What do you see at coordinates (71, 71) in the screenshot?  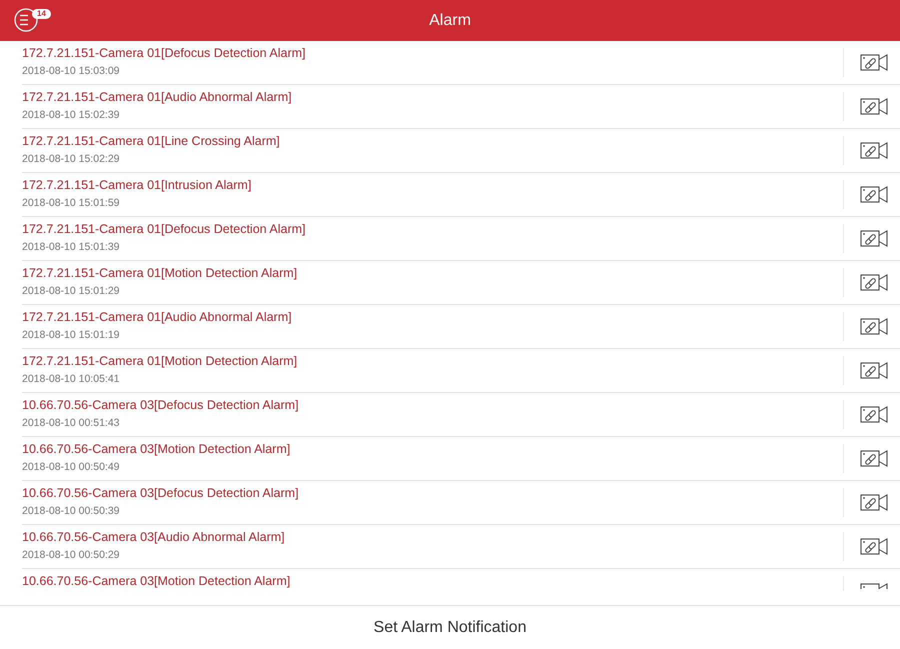 I see `alarm-time: 2018-08-10 15:03:09` at bounding box center [71, 71].